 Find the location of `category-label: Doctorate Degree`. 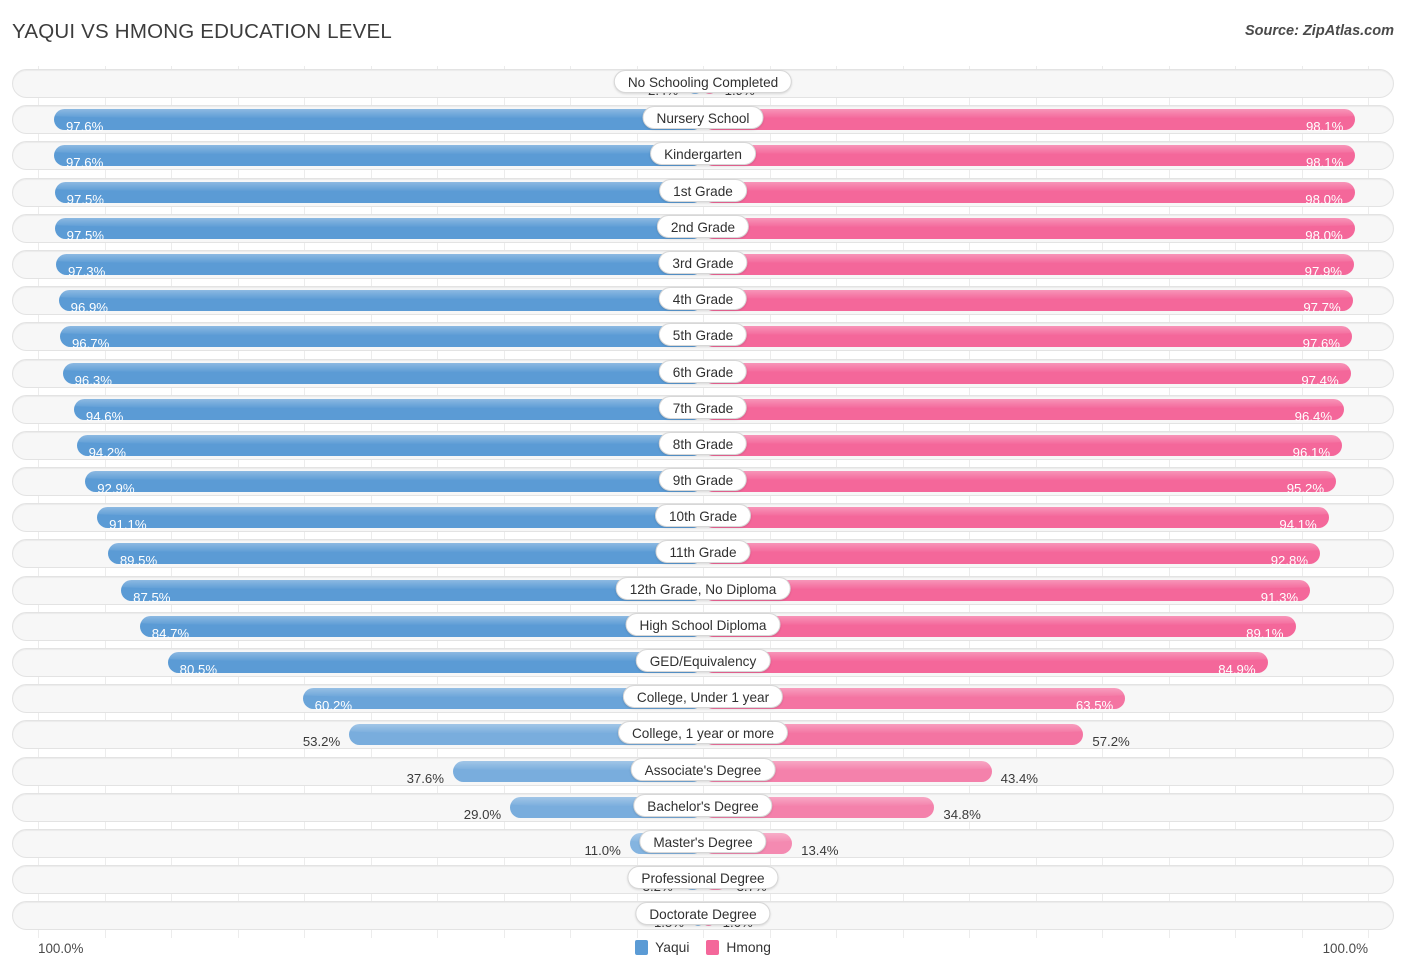

category-label: Doctorate Degree is located at coordinates (703, 914).